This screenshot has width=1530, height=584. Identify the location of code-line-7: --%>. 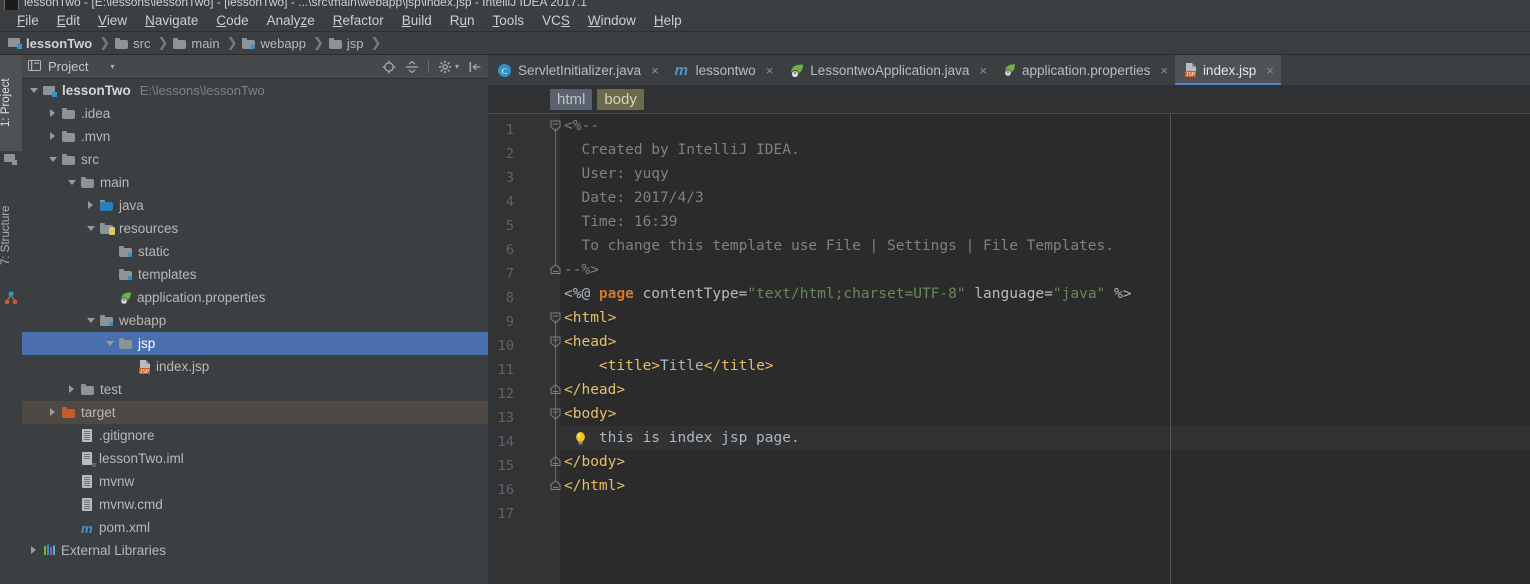
(1045, 270).